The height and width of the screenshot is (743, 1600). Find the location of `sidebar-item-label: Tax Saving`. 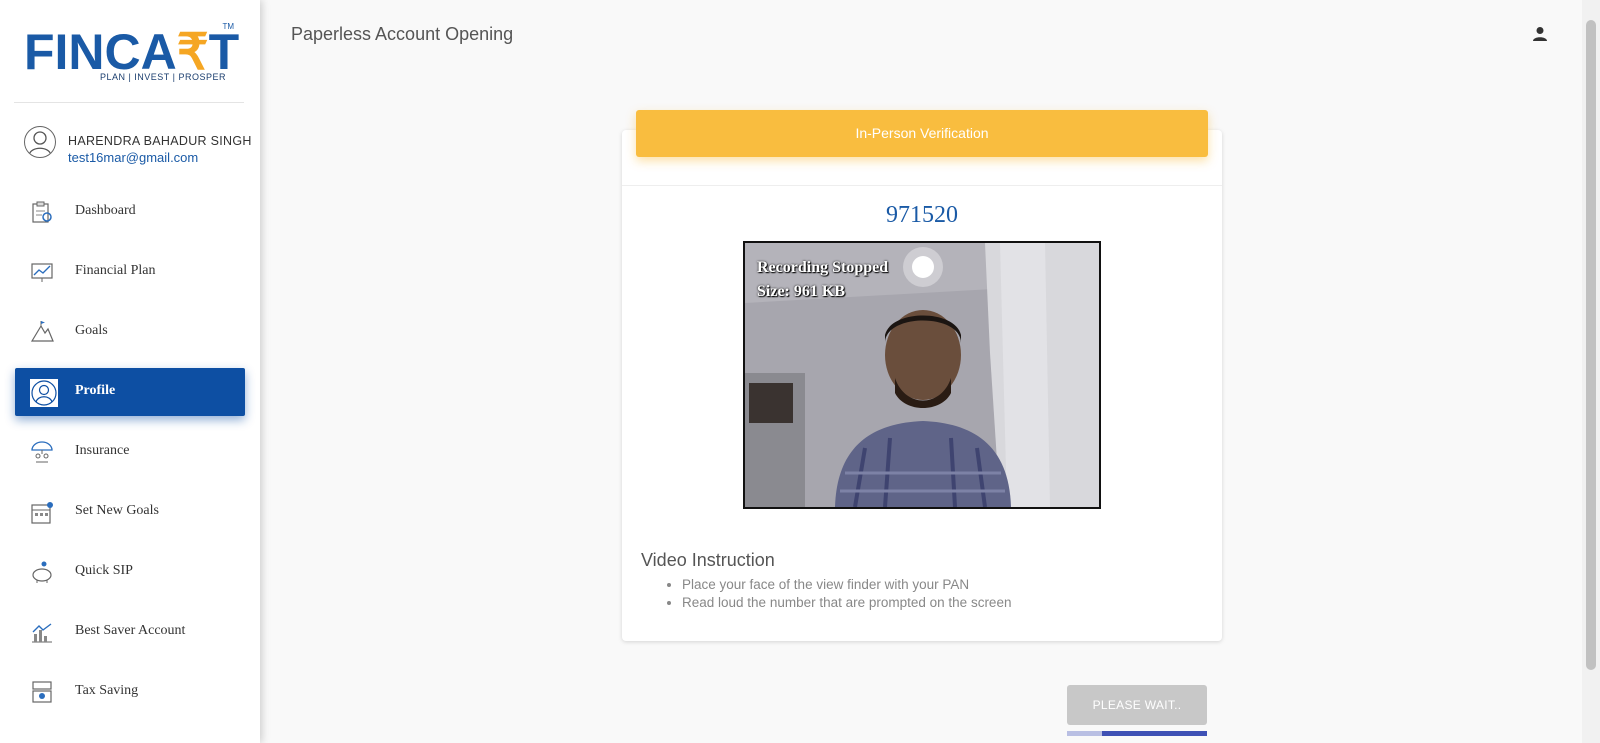

sidebar-item-label: Tax Saving is located at coordinates (107, 690).